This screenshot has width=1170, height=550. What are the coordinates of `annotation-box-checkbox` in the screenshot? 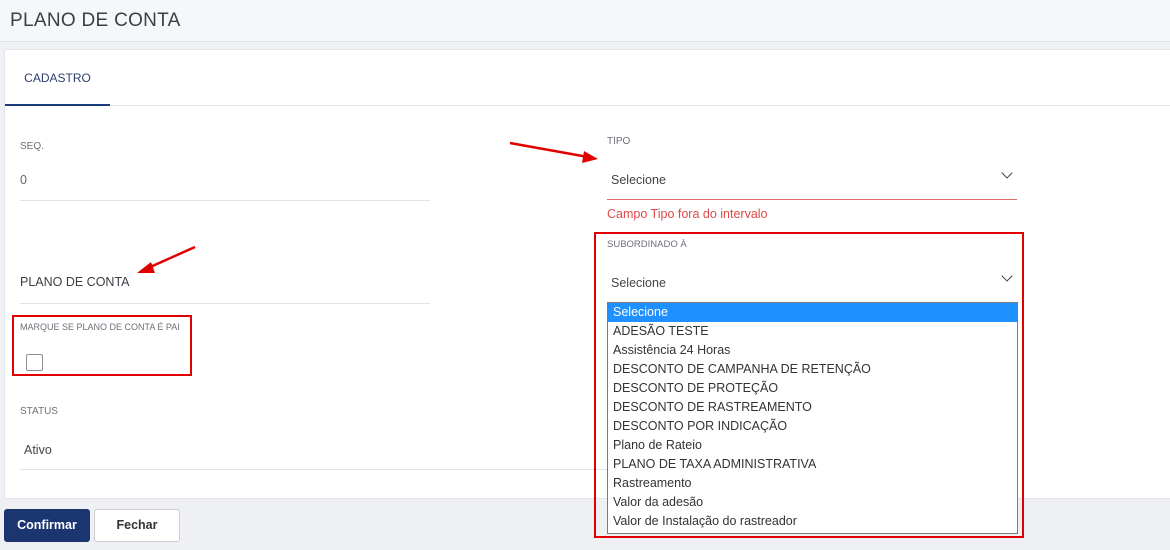 It's located at (102, 345).